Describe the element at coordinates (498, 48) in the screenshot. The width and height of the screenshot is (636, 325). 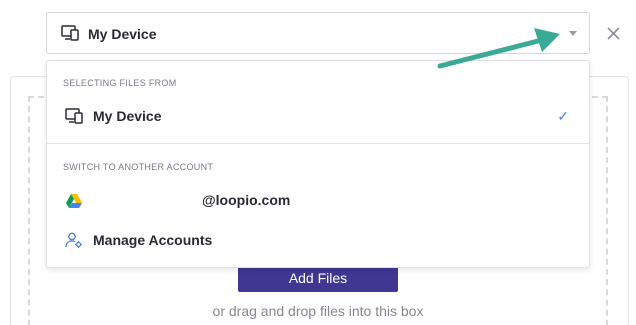
I see `annotation-arrow-icon` at that location.